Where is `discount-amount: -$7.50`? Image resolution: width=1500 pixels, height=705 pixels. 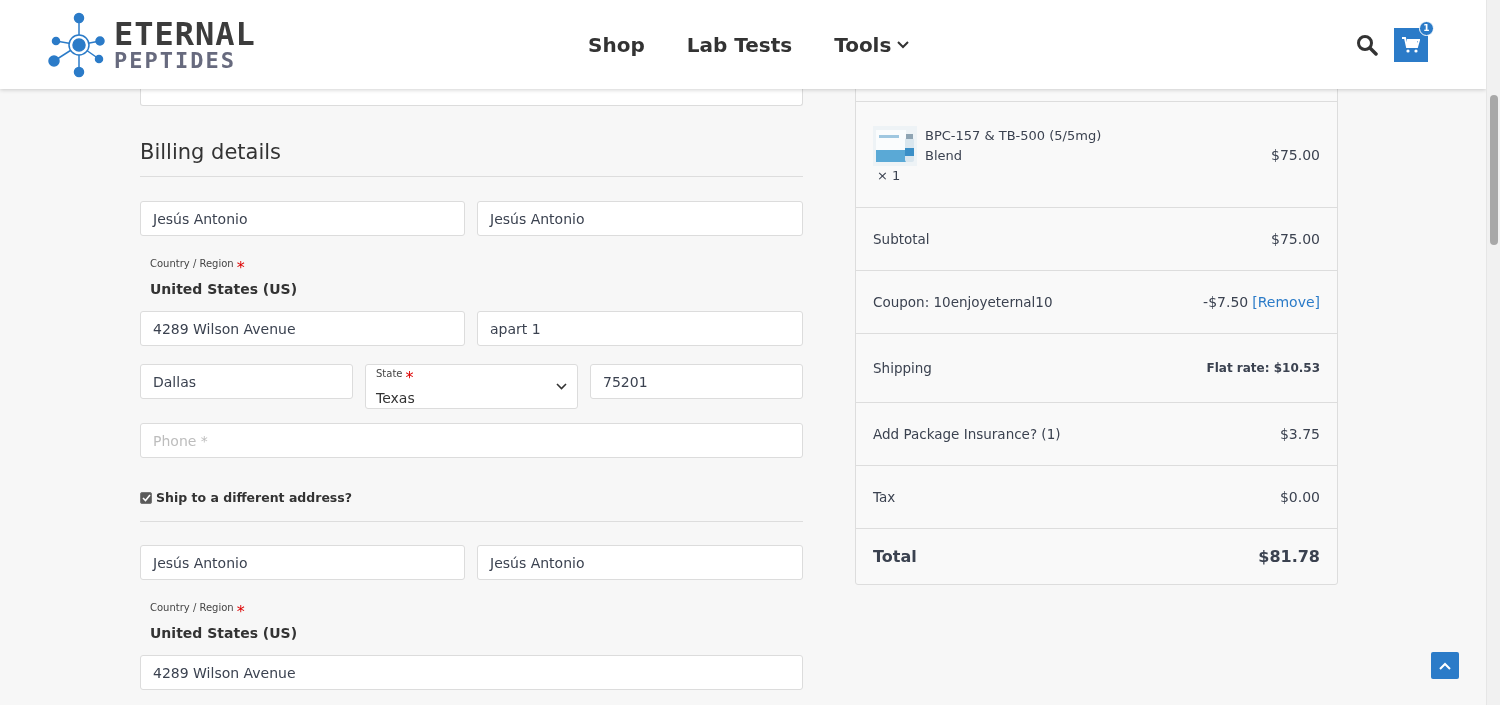 discount-amount: -$7.50 is located at coordinates (1226, 302).